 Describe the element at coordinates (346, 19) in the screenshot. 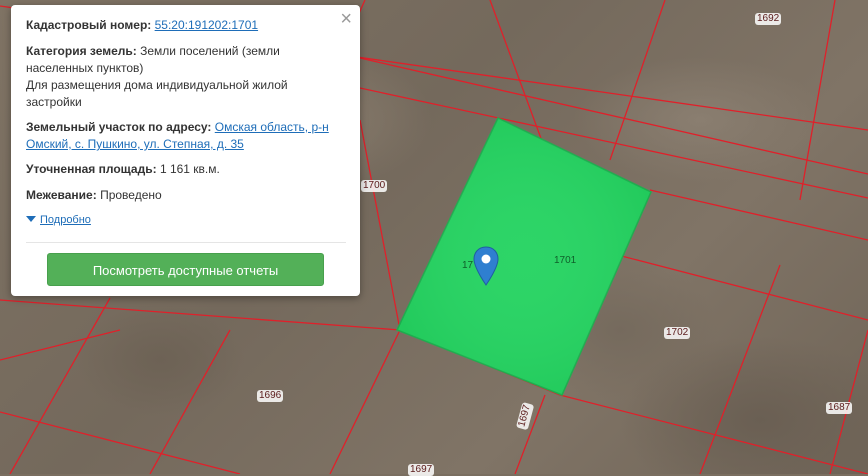

I see `close-icon: ×` at that location.